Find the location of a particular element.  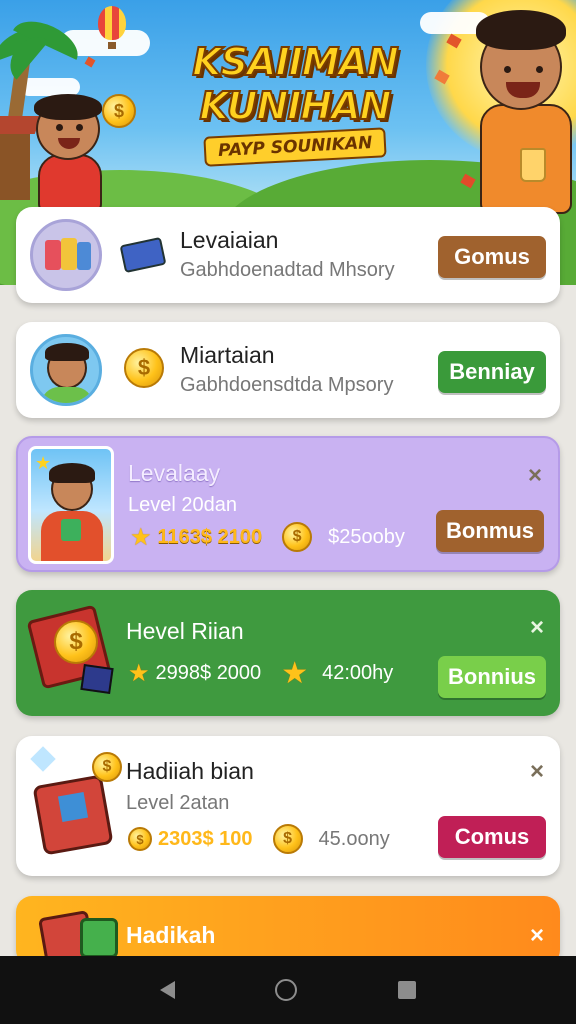

system-navigation-bar is located at coordinates (288, 990).